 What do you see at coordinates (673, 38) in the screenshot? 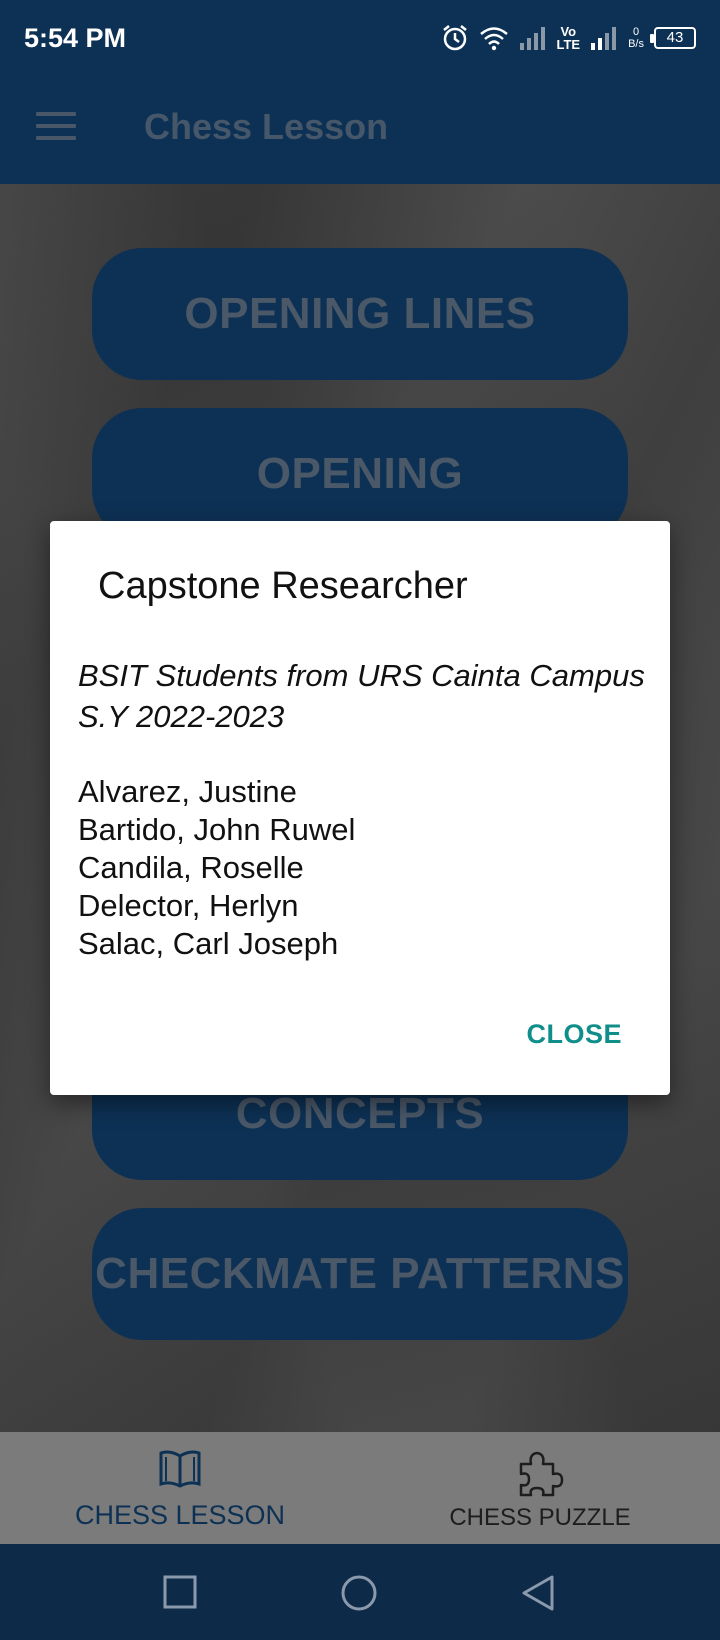
I see `battery-icon: 43` at bounding box center [673, 38].